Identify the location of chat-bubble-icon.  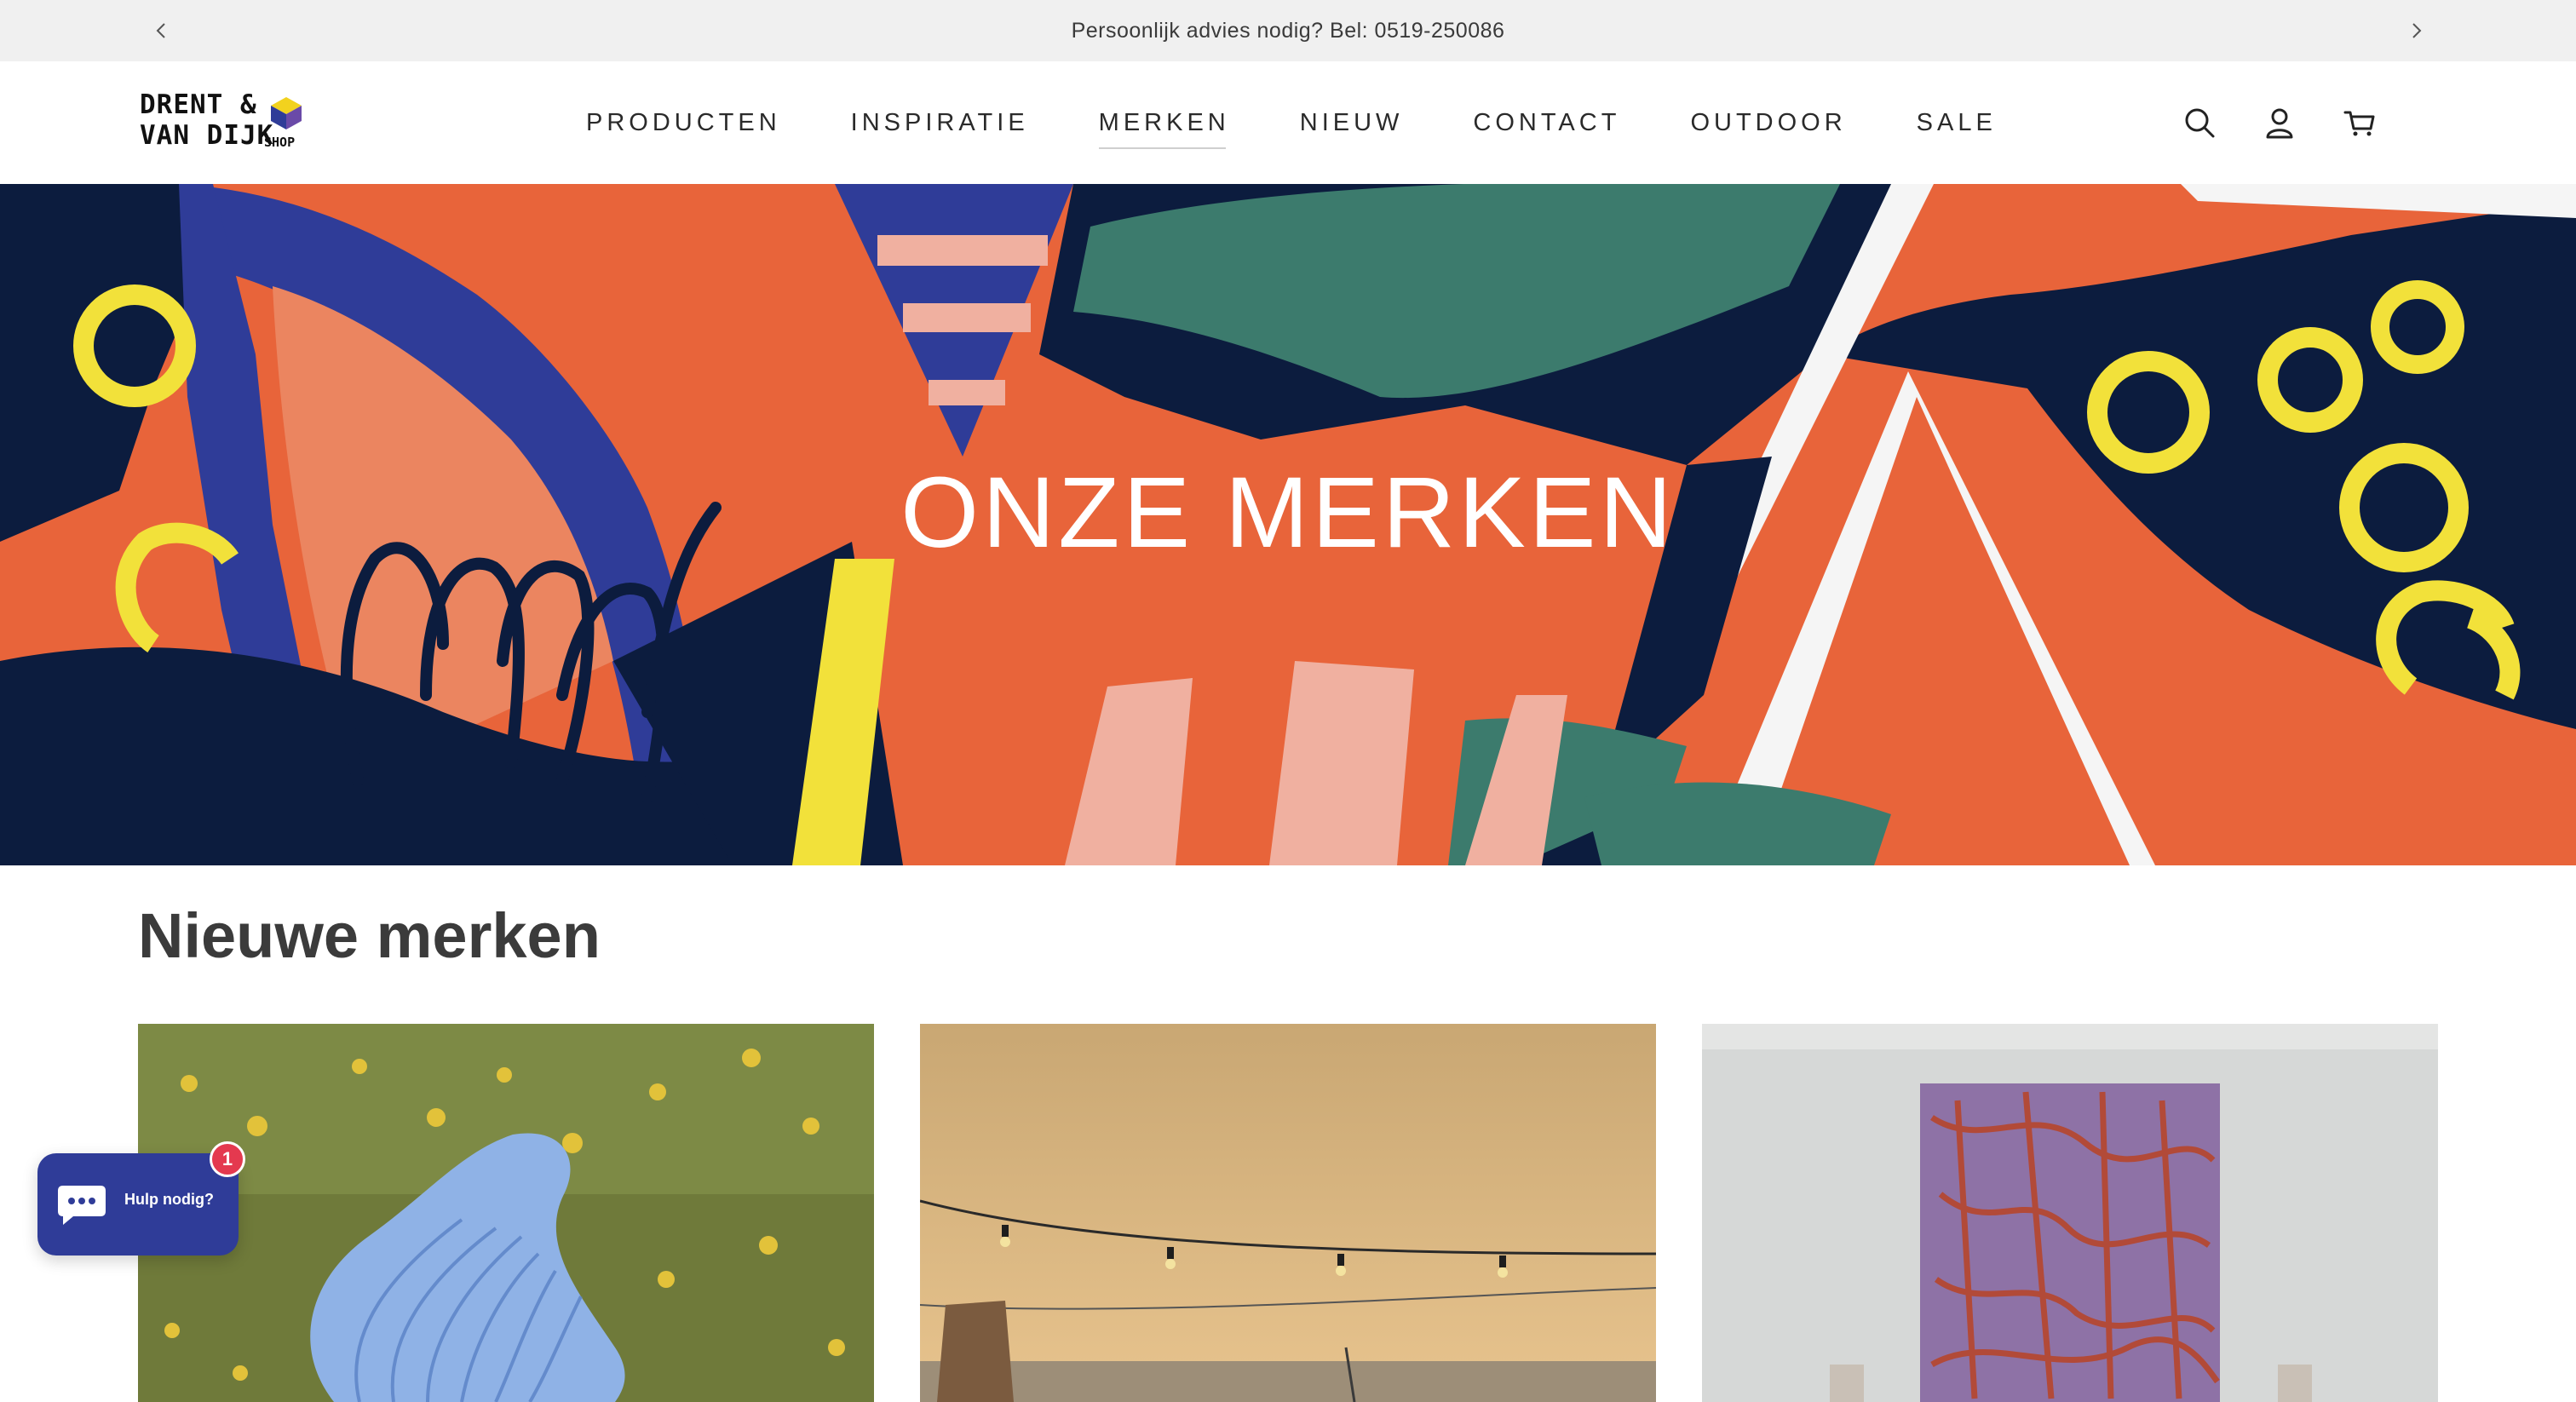
(82, 1205).